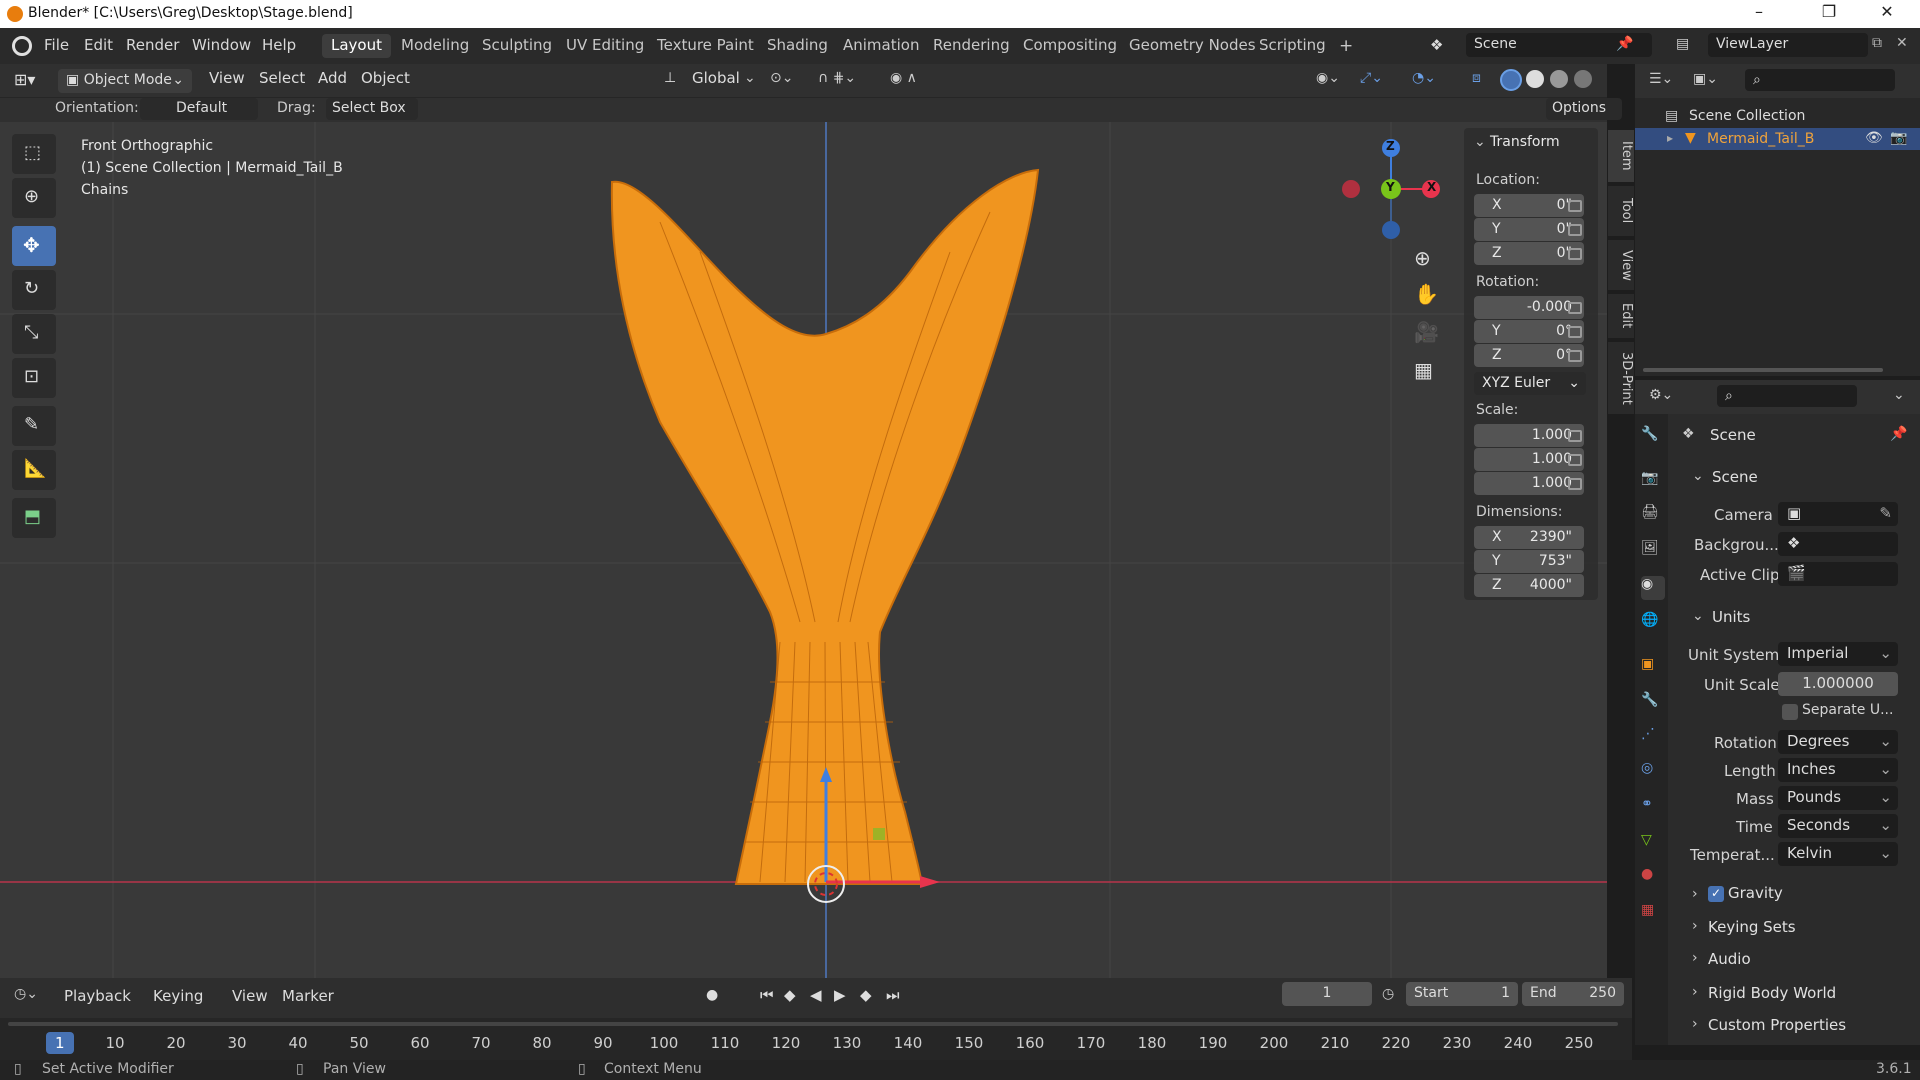 This screenshot has width=1920, height=1080. Describe the element at coordinates (1653, 552) in the screenshot. I see `view-layer-tab-icon: 🖼` at that location.